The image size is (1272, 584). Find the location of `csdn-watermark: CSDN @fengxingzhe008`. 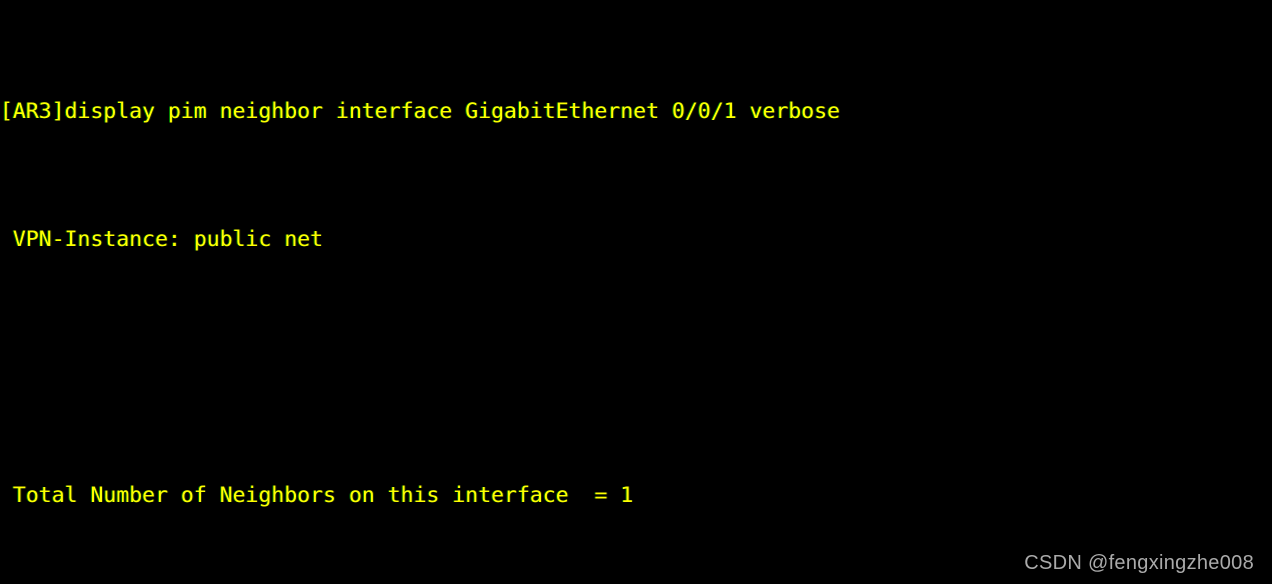

csdn-watermark: CSDN @fengxingzhe008 is located at coordinates (1139, 563).